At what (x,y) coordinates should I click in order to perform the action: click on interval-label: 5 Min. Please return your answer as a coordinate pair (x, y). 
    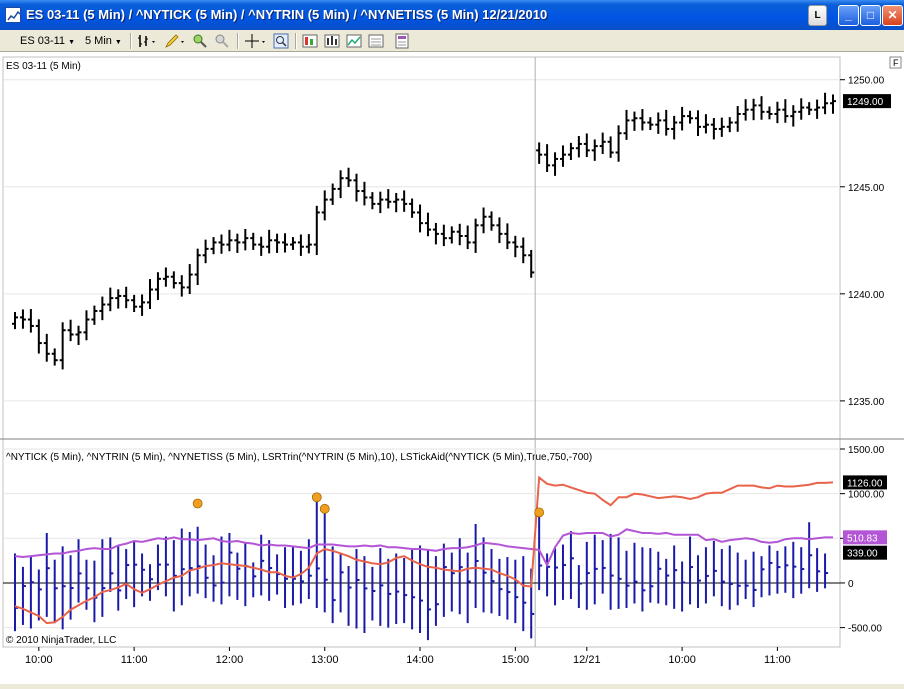
    Looking at the image, I should click on (98, 41).